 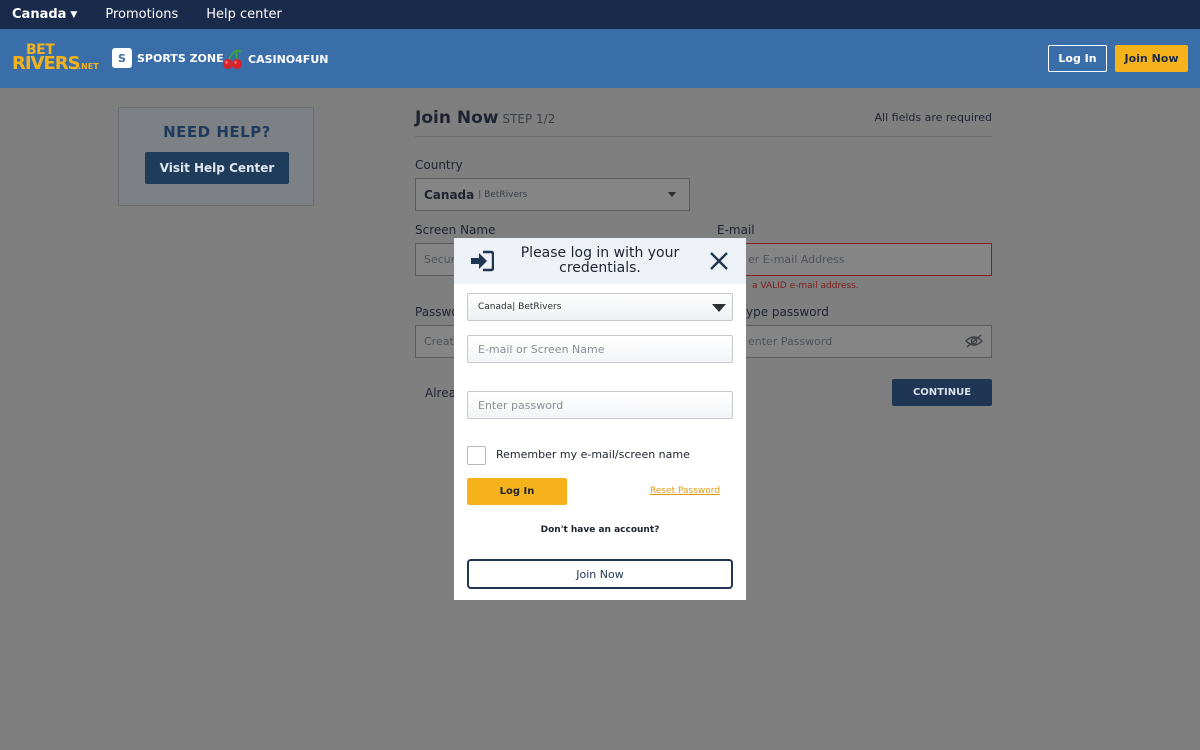 I want to click on screen-name-placeholder: Secur, so click(x=440, y=259).